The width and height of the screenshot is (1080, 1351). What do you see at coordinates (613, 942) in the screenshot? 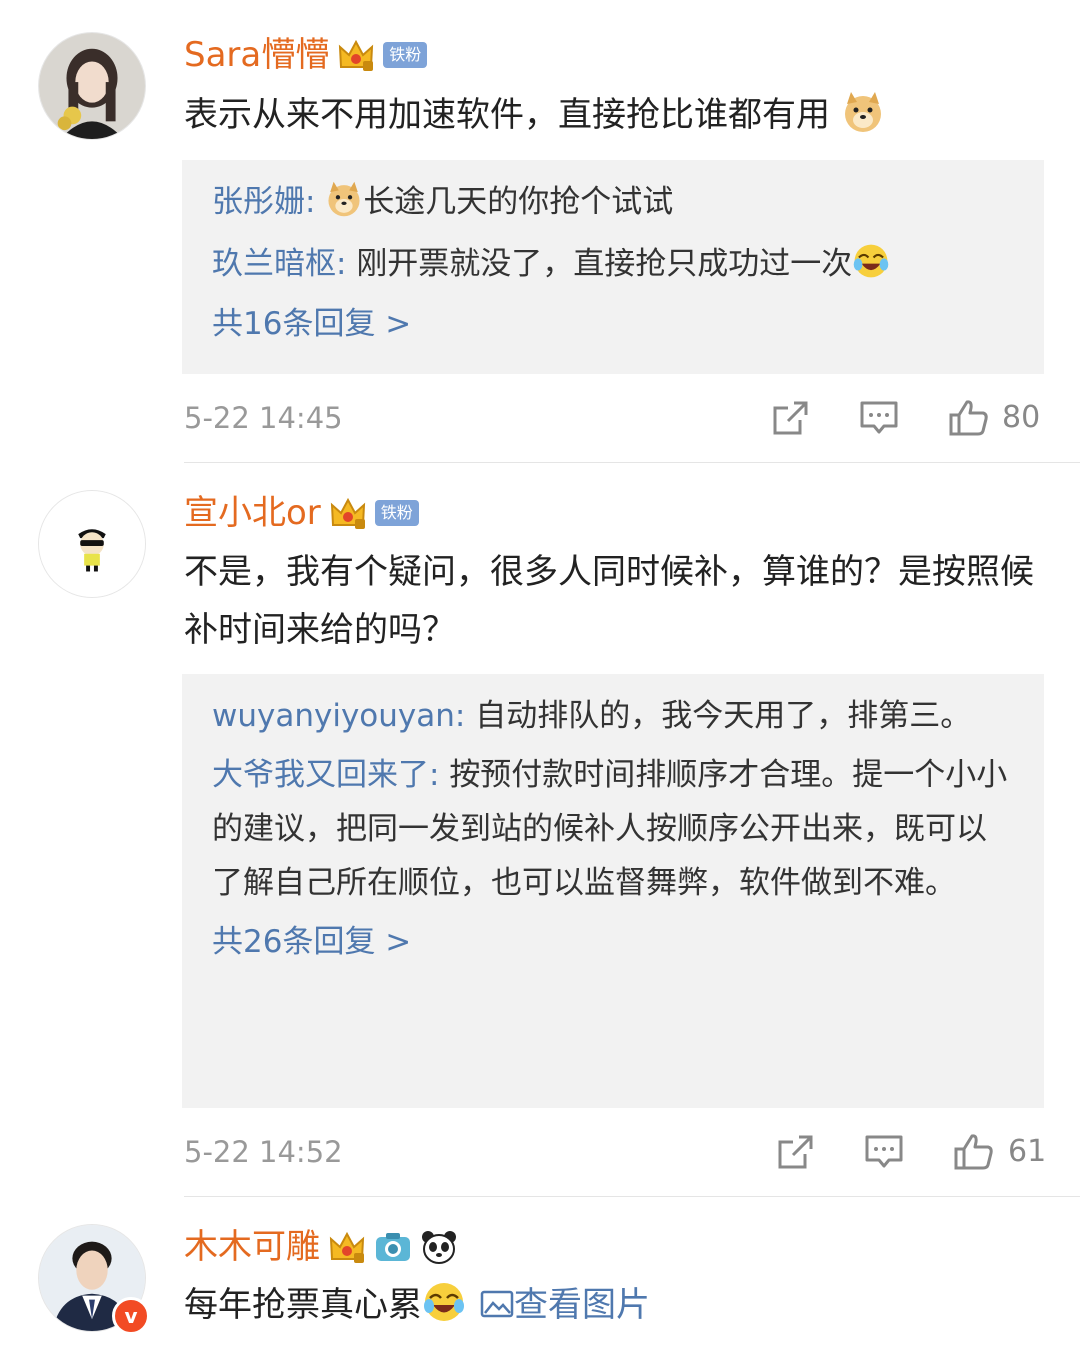
I see `more-replies-link: 共26条回复 >` at bounding box center [613, 942].